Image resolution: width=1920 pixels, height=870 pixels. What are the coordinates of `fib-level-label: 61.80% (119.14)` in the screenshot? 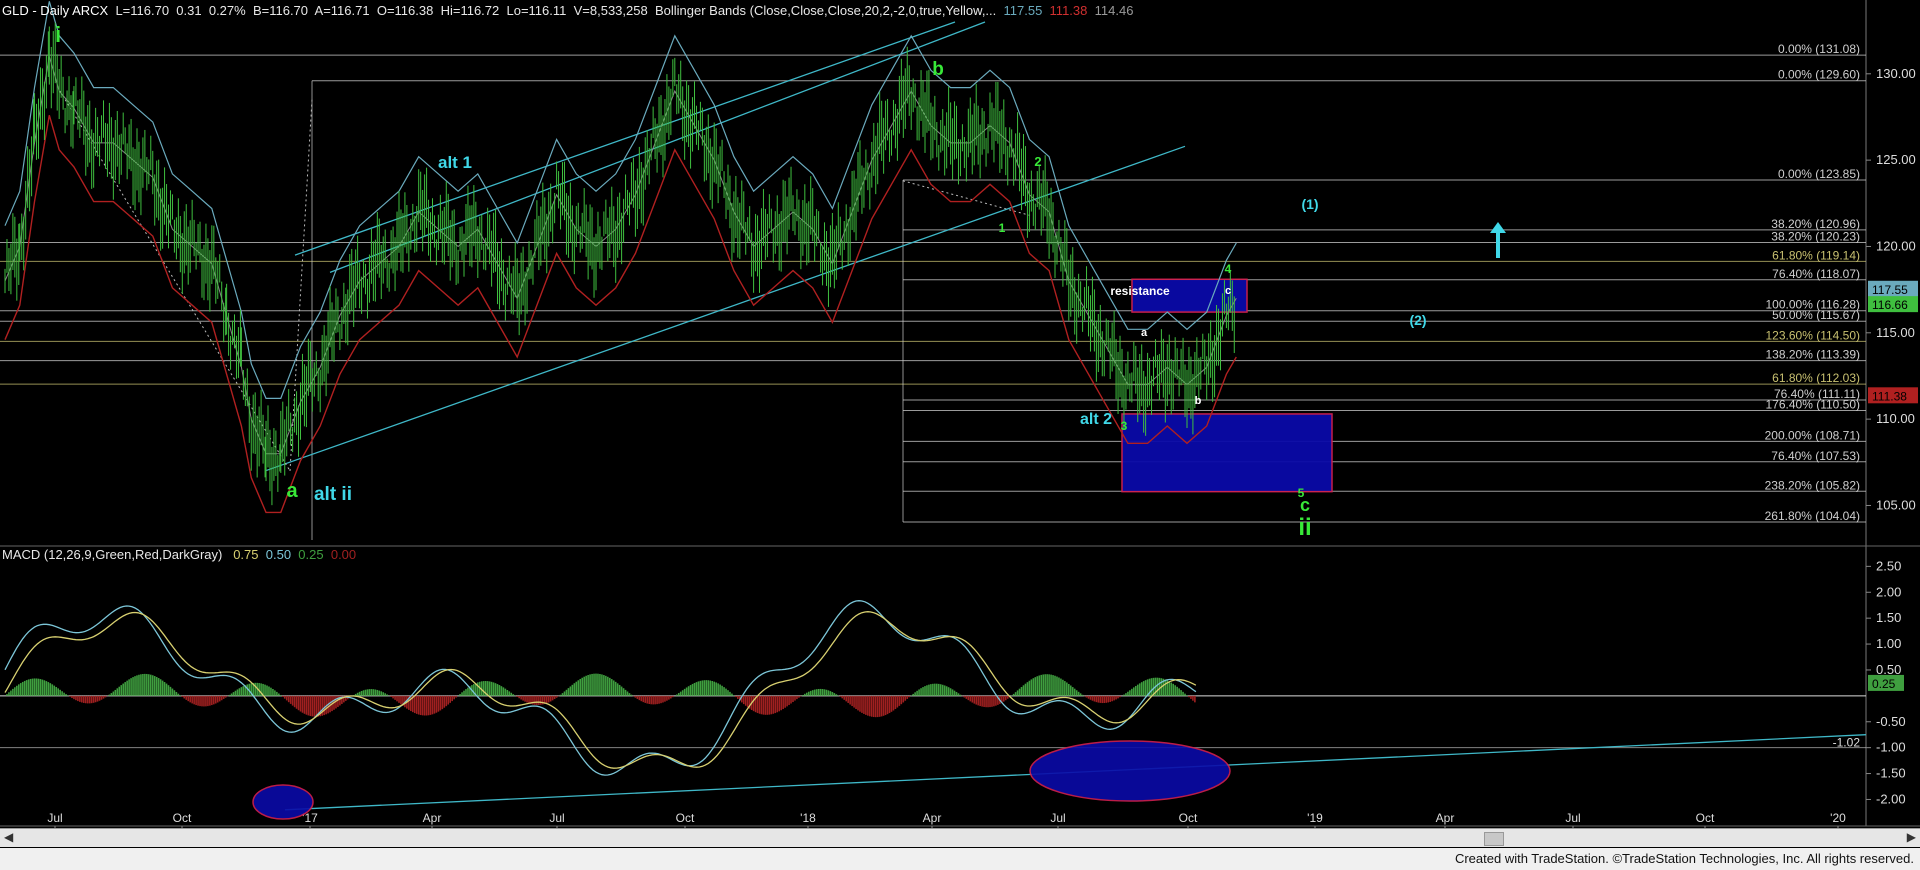 It's located at (1816, 255).